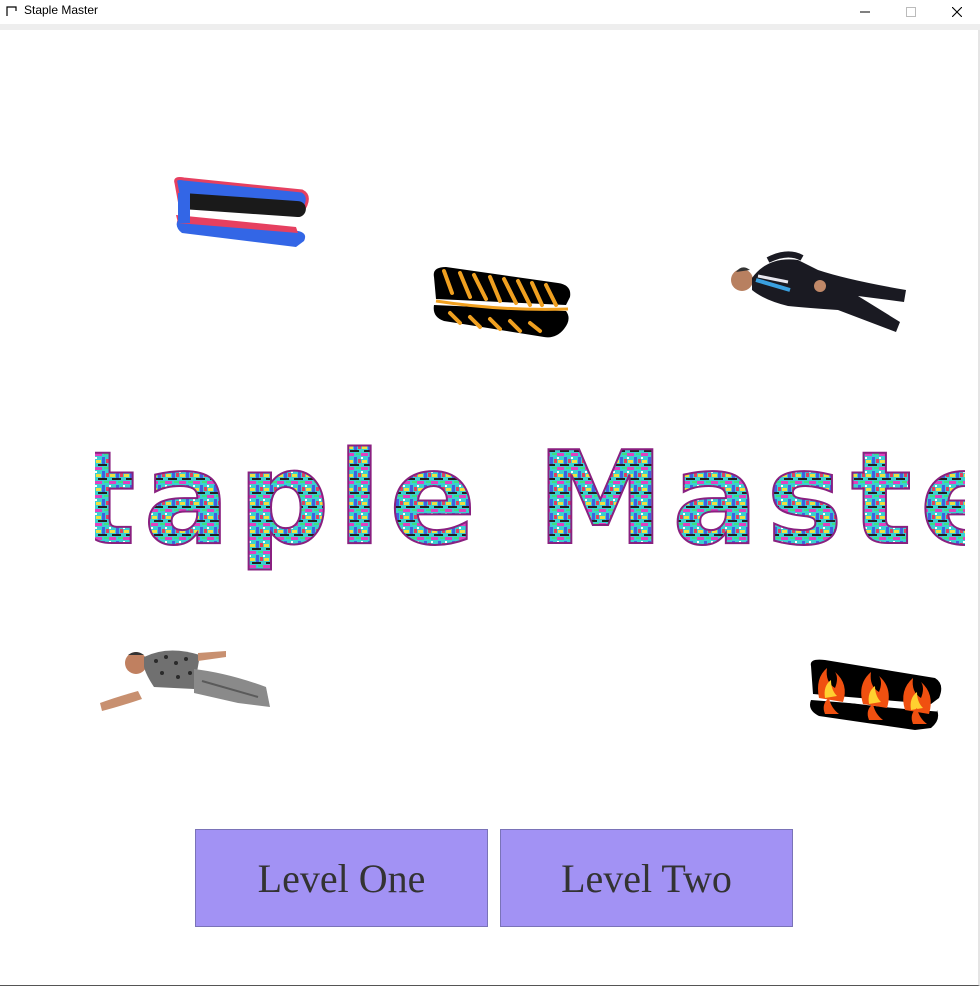  What do you see at coordinates (646, 878) in the screenshot?
I see `level-two-button: Level Two` at bounding box center [646, 878].